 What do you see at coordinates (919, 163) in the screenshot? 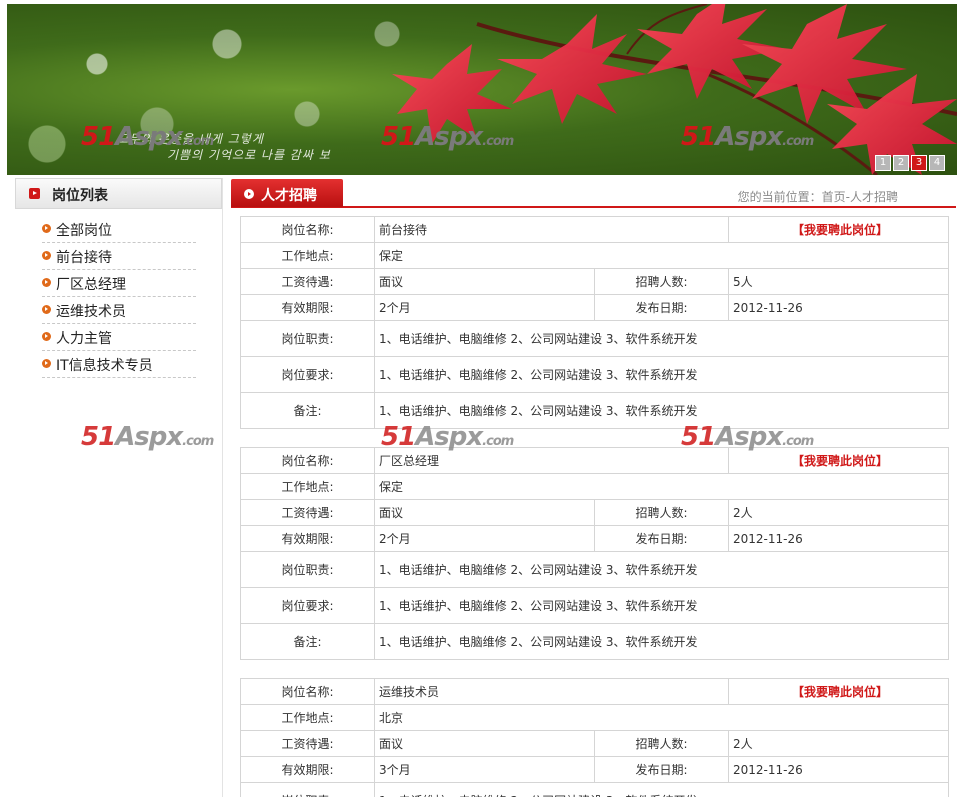
I see `pager-button-3: 3` at bounding box center [919, 163].